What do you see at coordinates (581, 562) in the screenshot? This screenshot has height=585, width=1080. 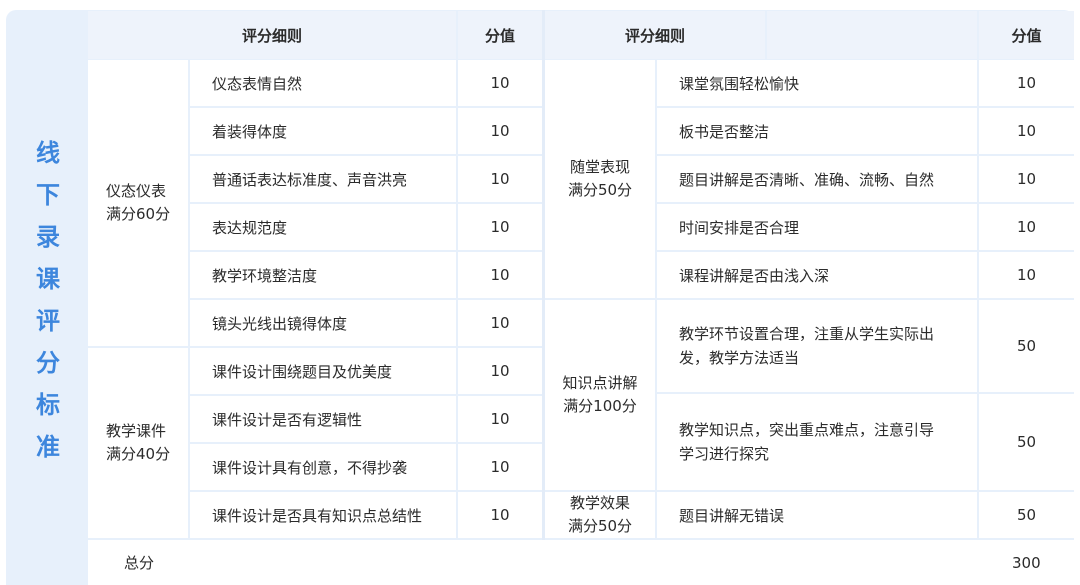 I see `total-row: 总分 300` at bounding box center [581, 562].